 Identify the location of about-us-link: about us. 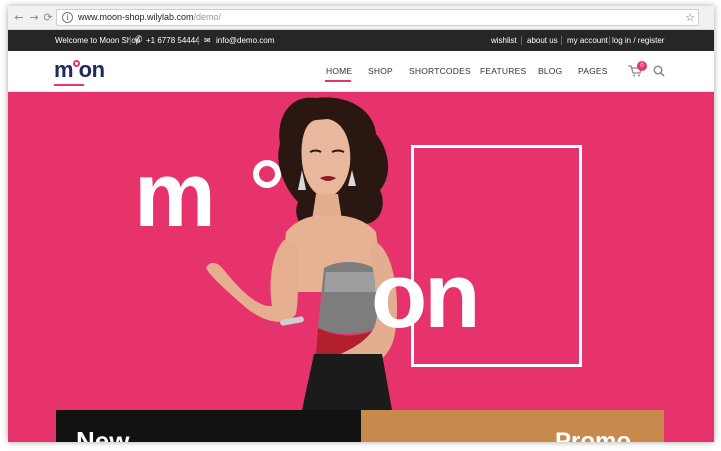
(542, 40).